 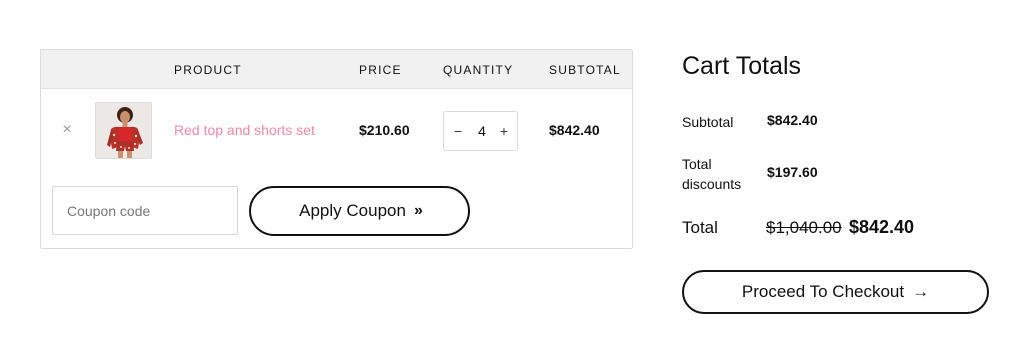 What do you see at coordinates (67, 130) in the screenshot?
I see `remove-item-icon: ×` at bounding box center [67, 130].